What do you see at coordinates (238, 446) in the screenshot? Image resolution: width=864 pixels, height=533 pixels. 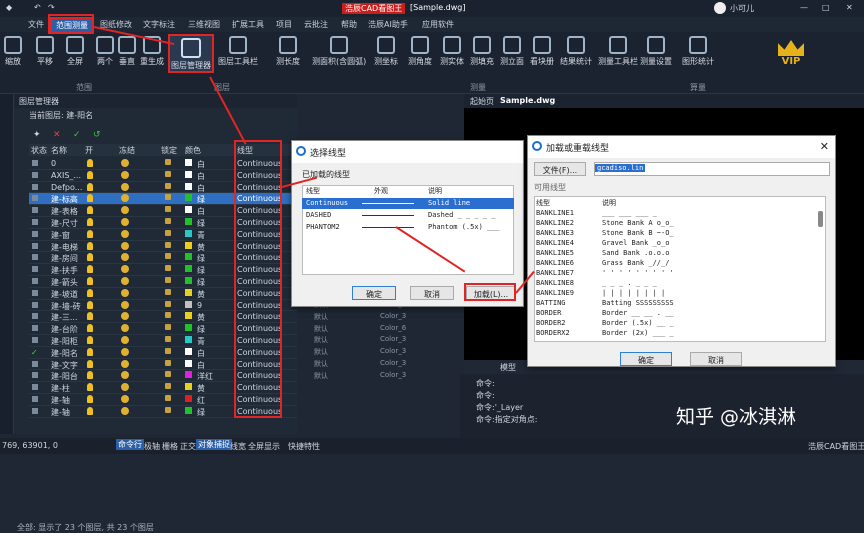 I see `status-lineweight: 线宽` at bounding box center [238, 446].